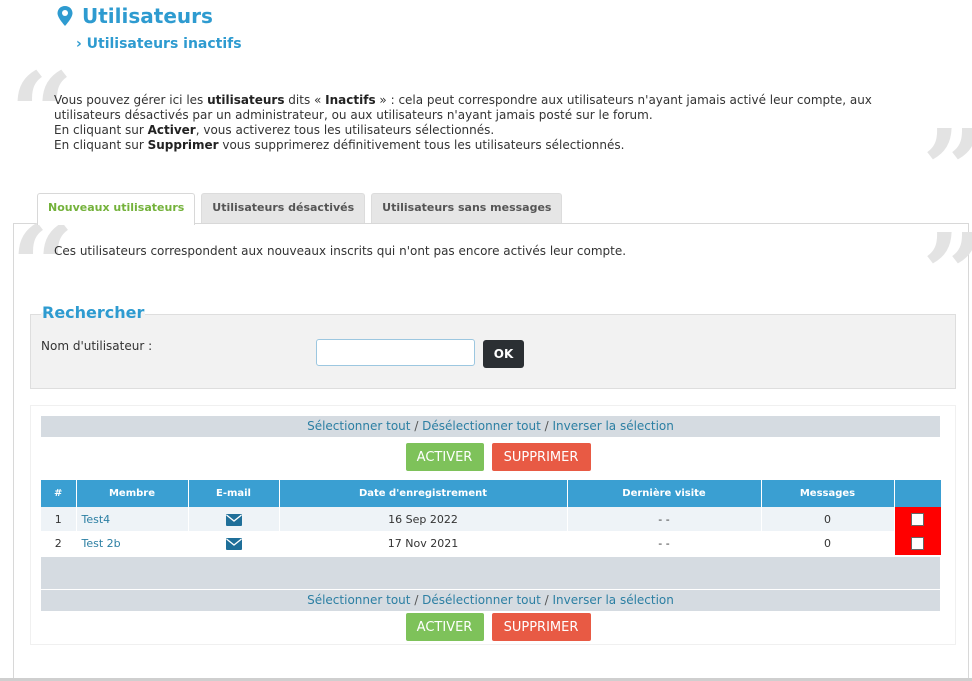 The height and width of the screenshot is (681, 972). What do you see at coordinates (59, 493) in the screenshot?
I see `column-header-number: #` at bounding box center [59, 493].